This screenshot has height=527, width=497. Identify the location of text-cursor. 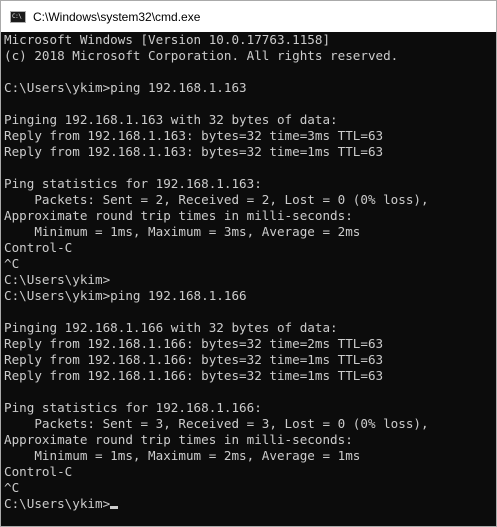
(114, 507).